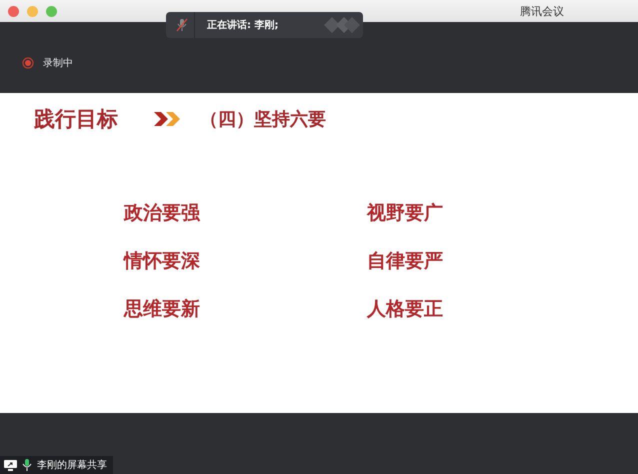 The height and width of the screenshot is (474, 638). What do you see at coordinates (342, 25) in the screenshot?
I see `diamond-logo-icon` at bounding box center [342, 25].